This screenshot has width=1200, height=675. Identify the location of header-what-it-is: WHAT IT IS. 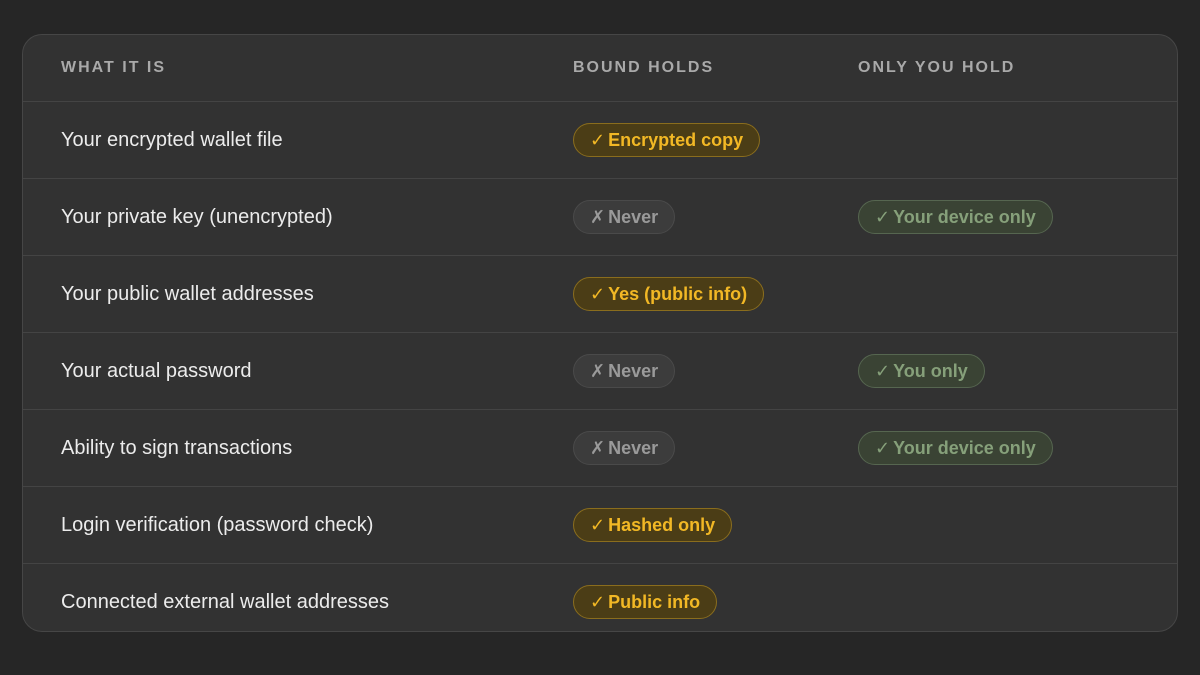
(114, 67).